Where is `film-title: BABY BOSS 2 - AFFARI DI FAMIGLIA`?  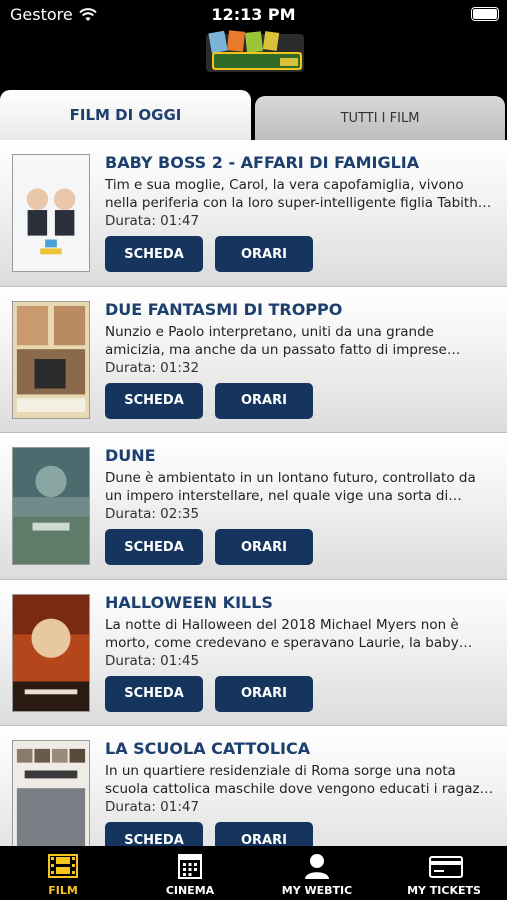 film-title: BABY BOSS 2 - AFFARI DI FAMIGLIA is located at coordinates (262, 162).